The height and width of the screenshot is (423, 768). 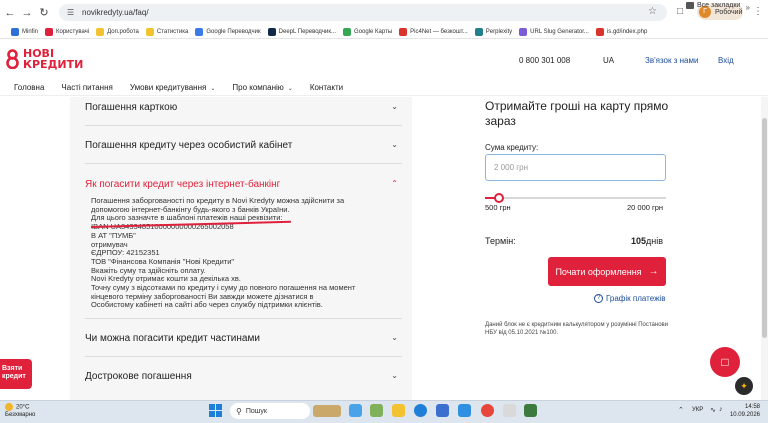 I want to click on edge-icon, so click(x=420, y=410).